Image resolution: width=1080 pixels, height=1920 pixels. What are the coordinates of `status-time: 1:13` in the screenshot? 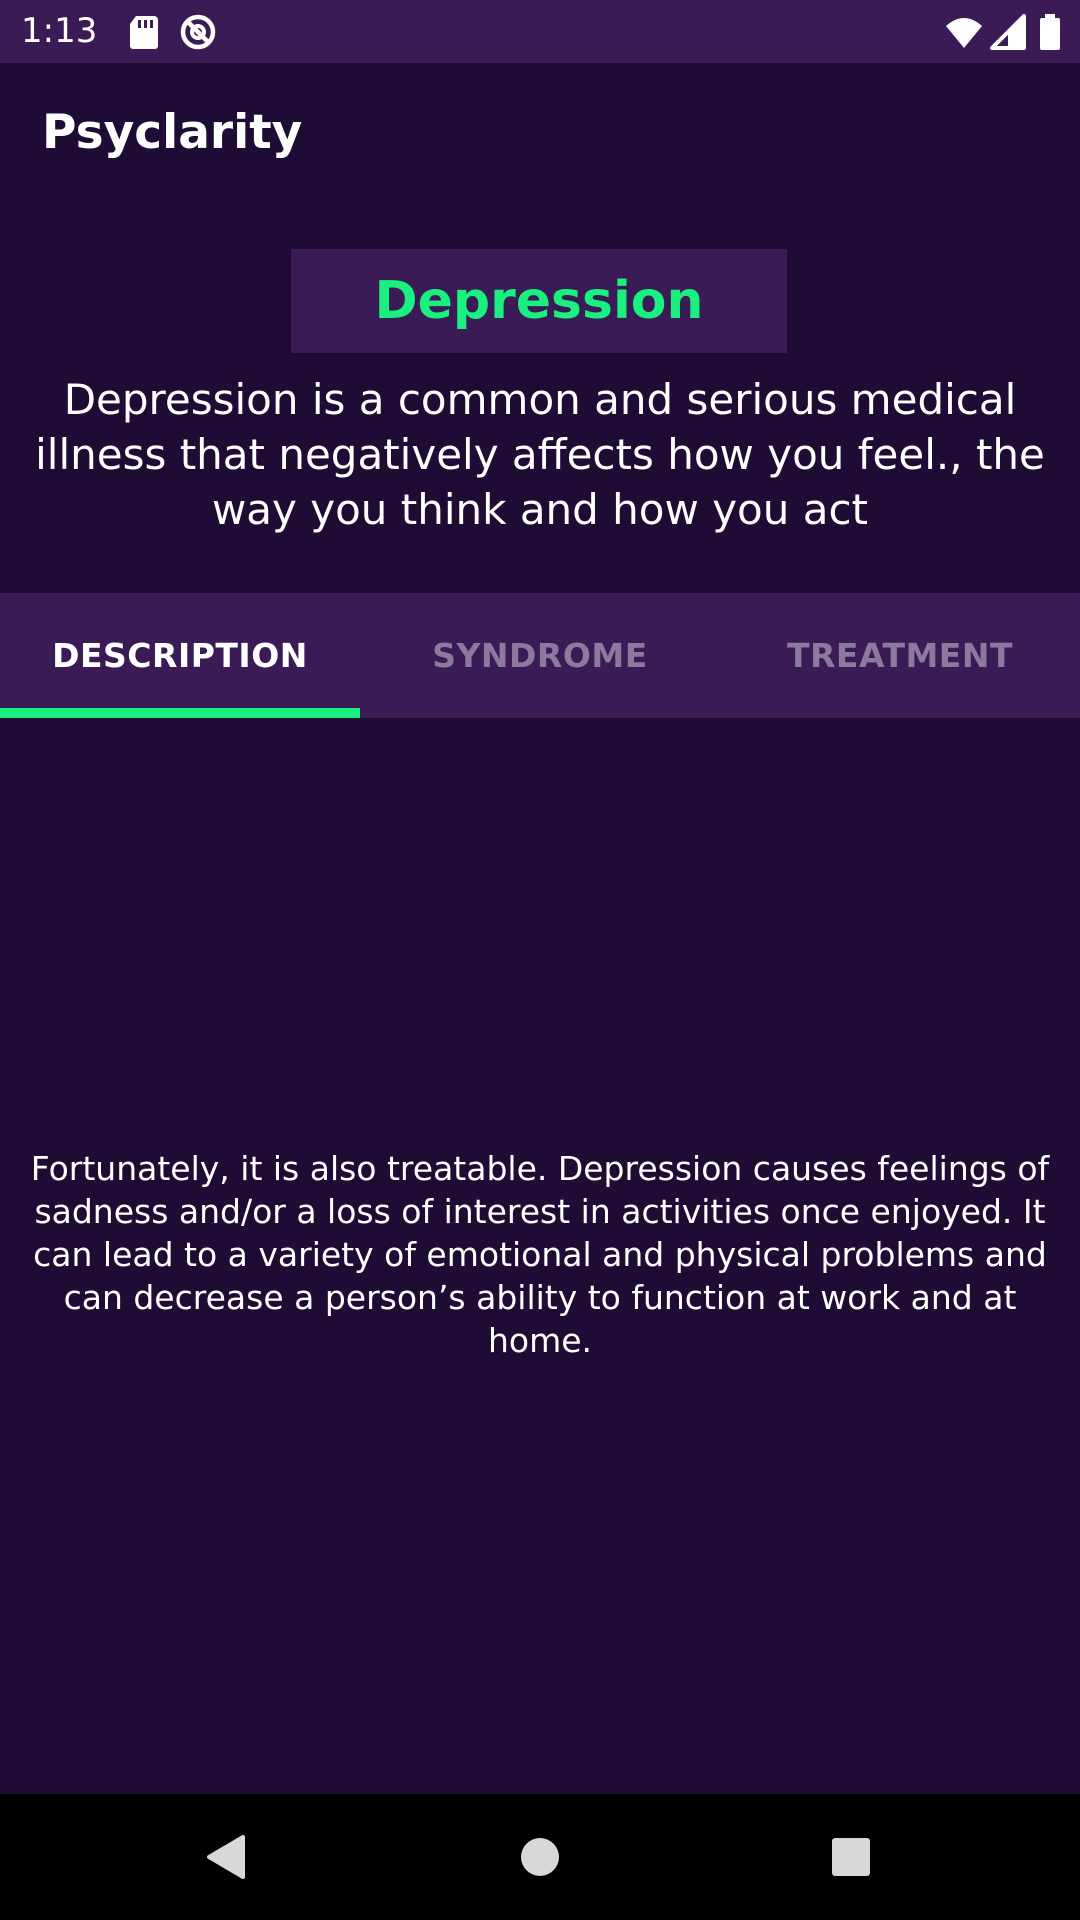 It's located at (59, 31).